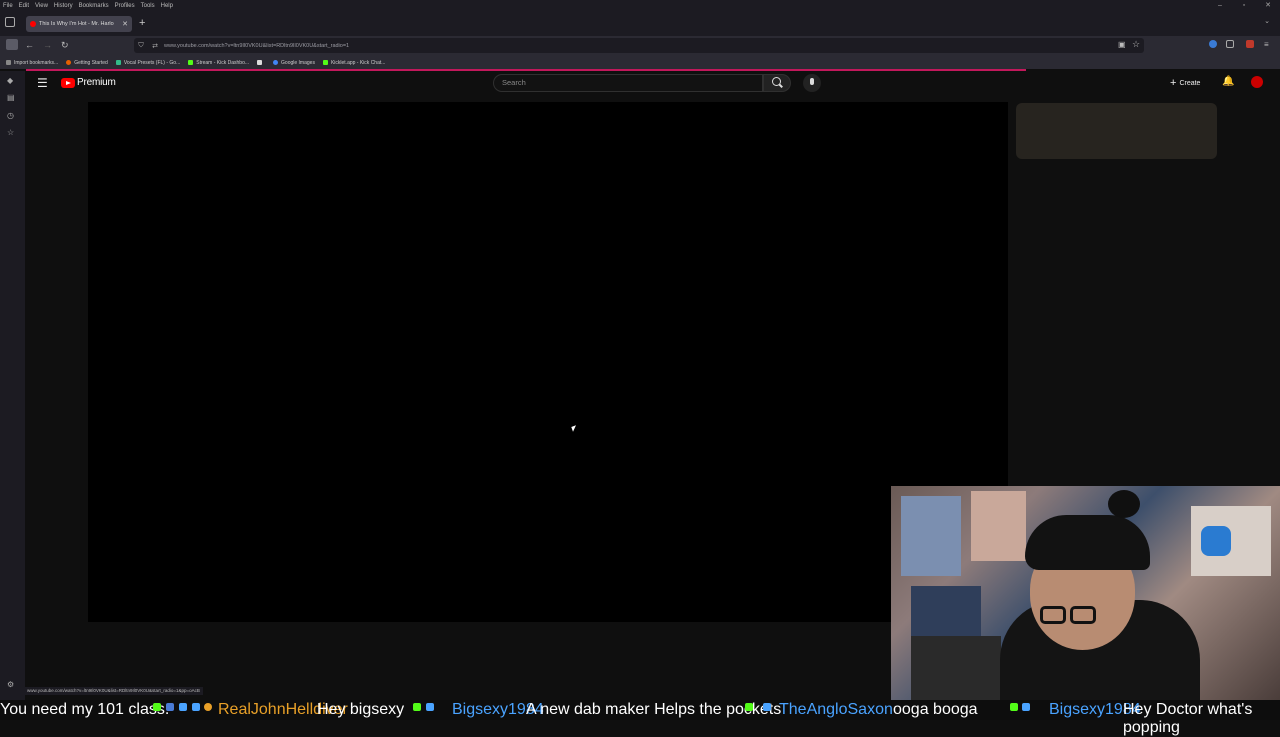 The height and width of the screenshot is (737, 1280). I want to click on close-window-button: ✕, so click(1268, 5).